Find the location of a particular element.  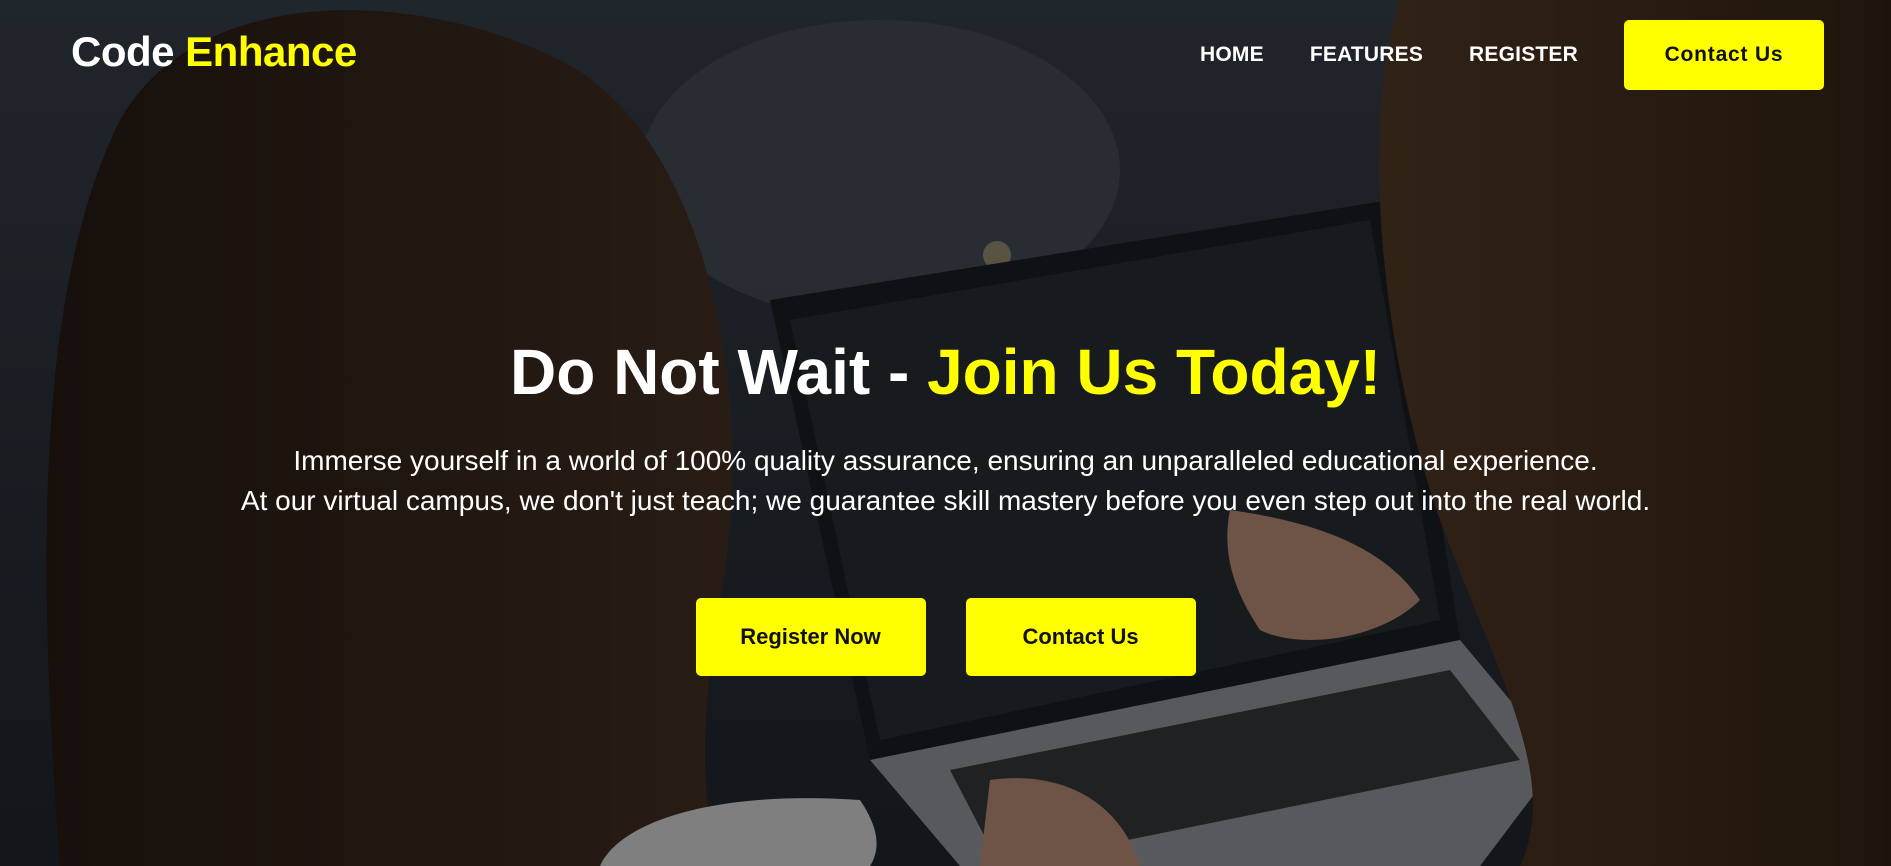

hero-cta-row: Register Now Contact Us is located at coordinates (945, 637).